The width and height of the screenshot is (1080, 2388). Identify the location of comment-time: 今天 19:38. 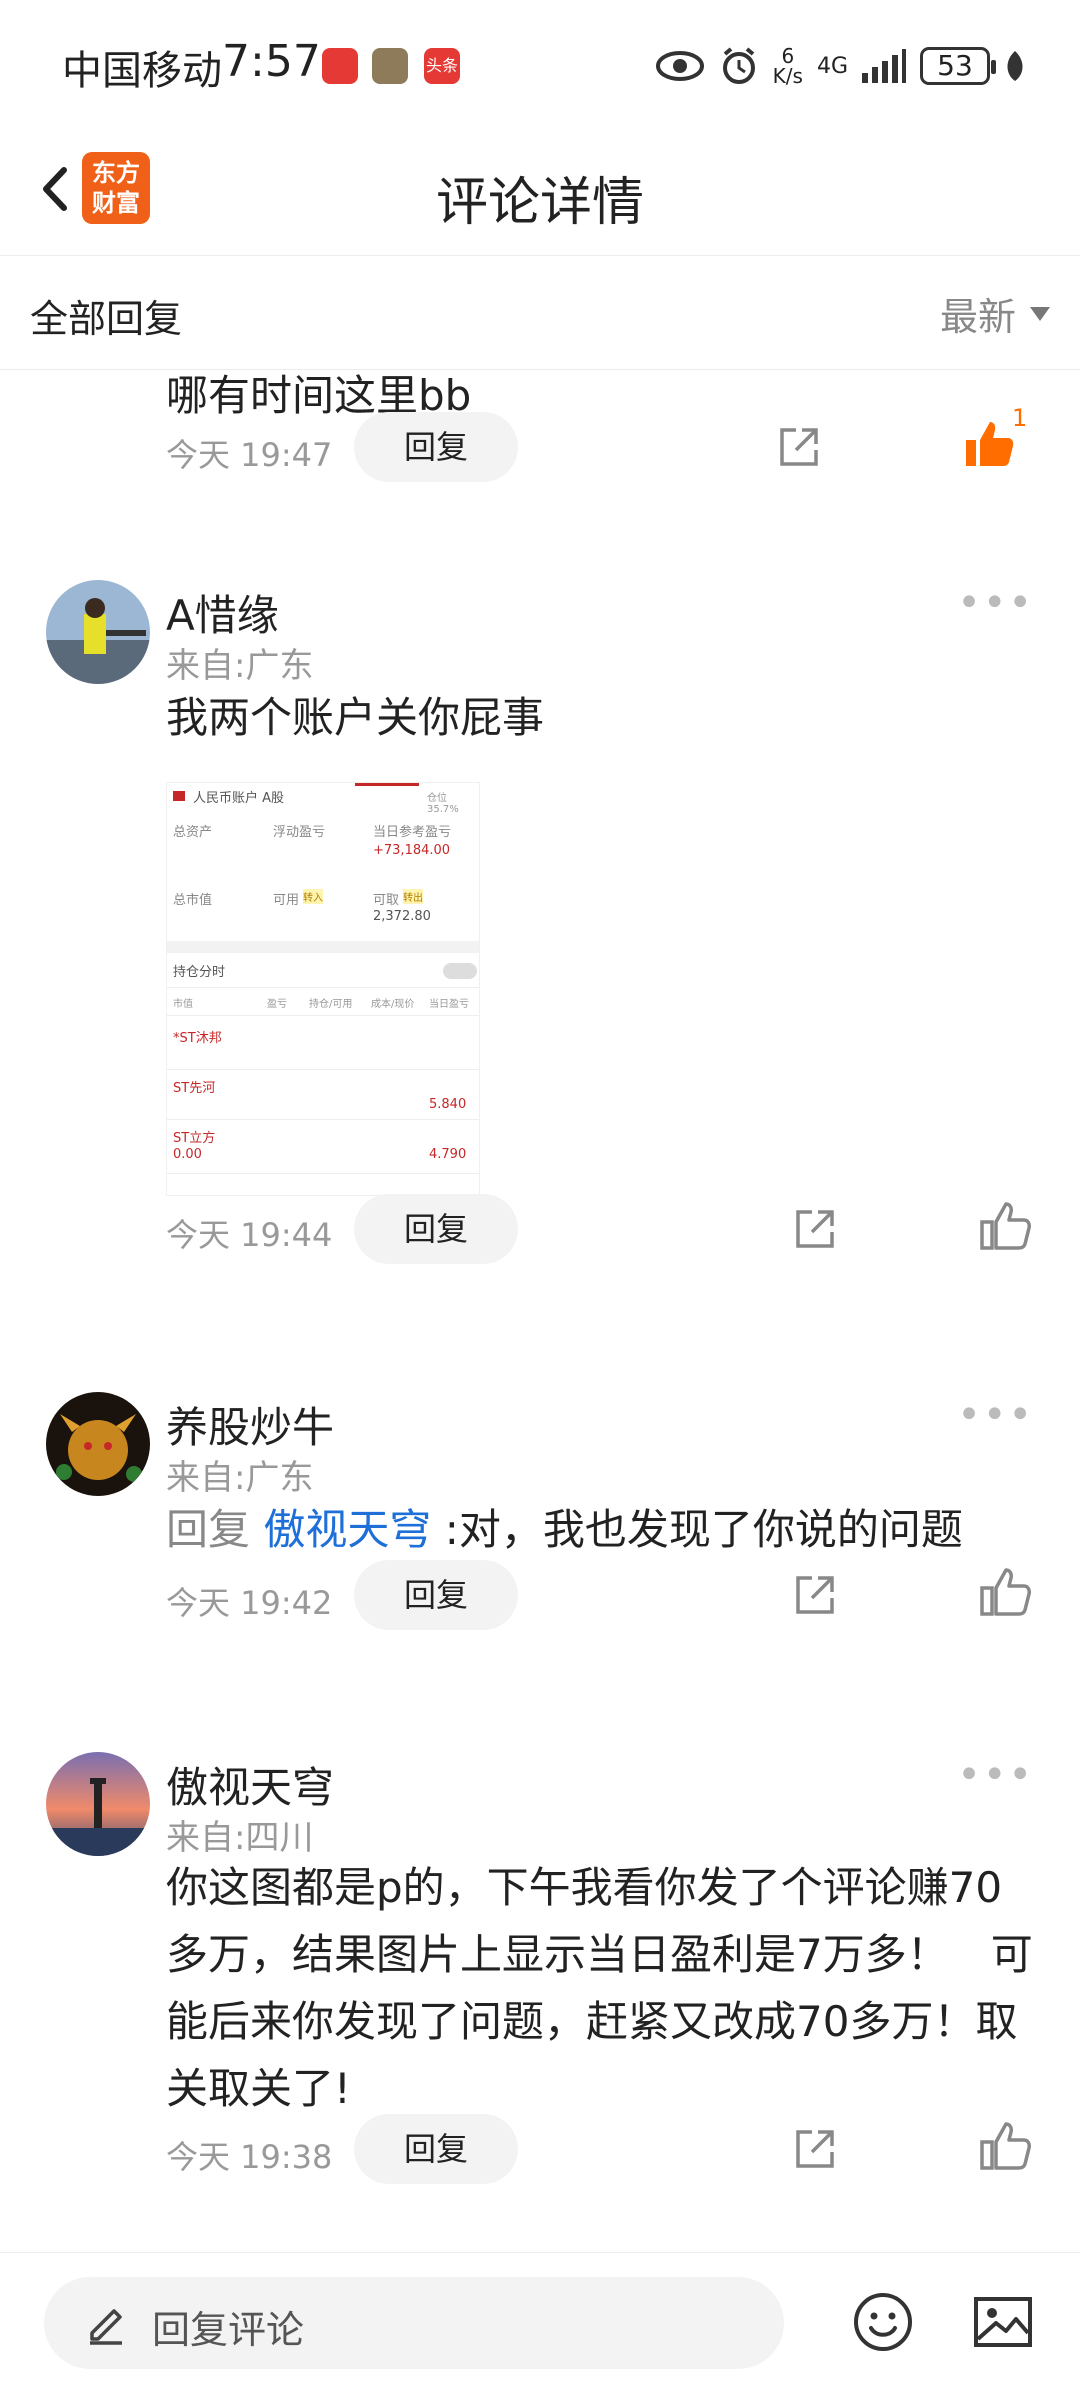
(249, 2157).